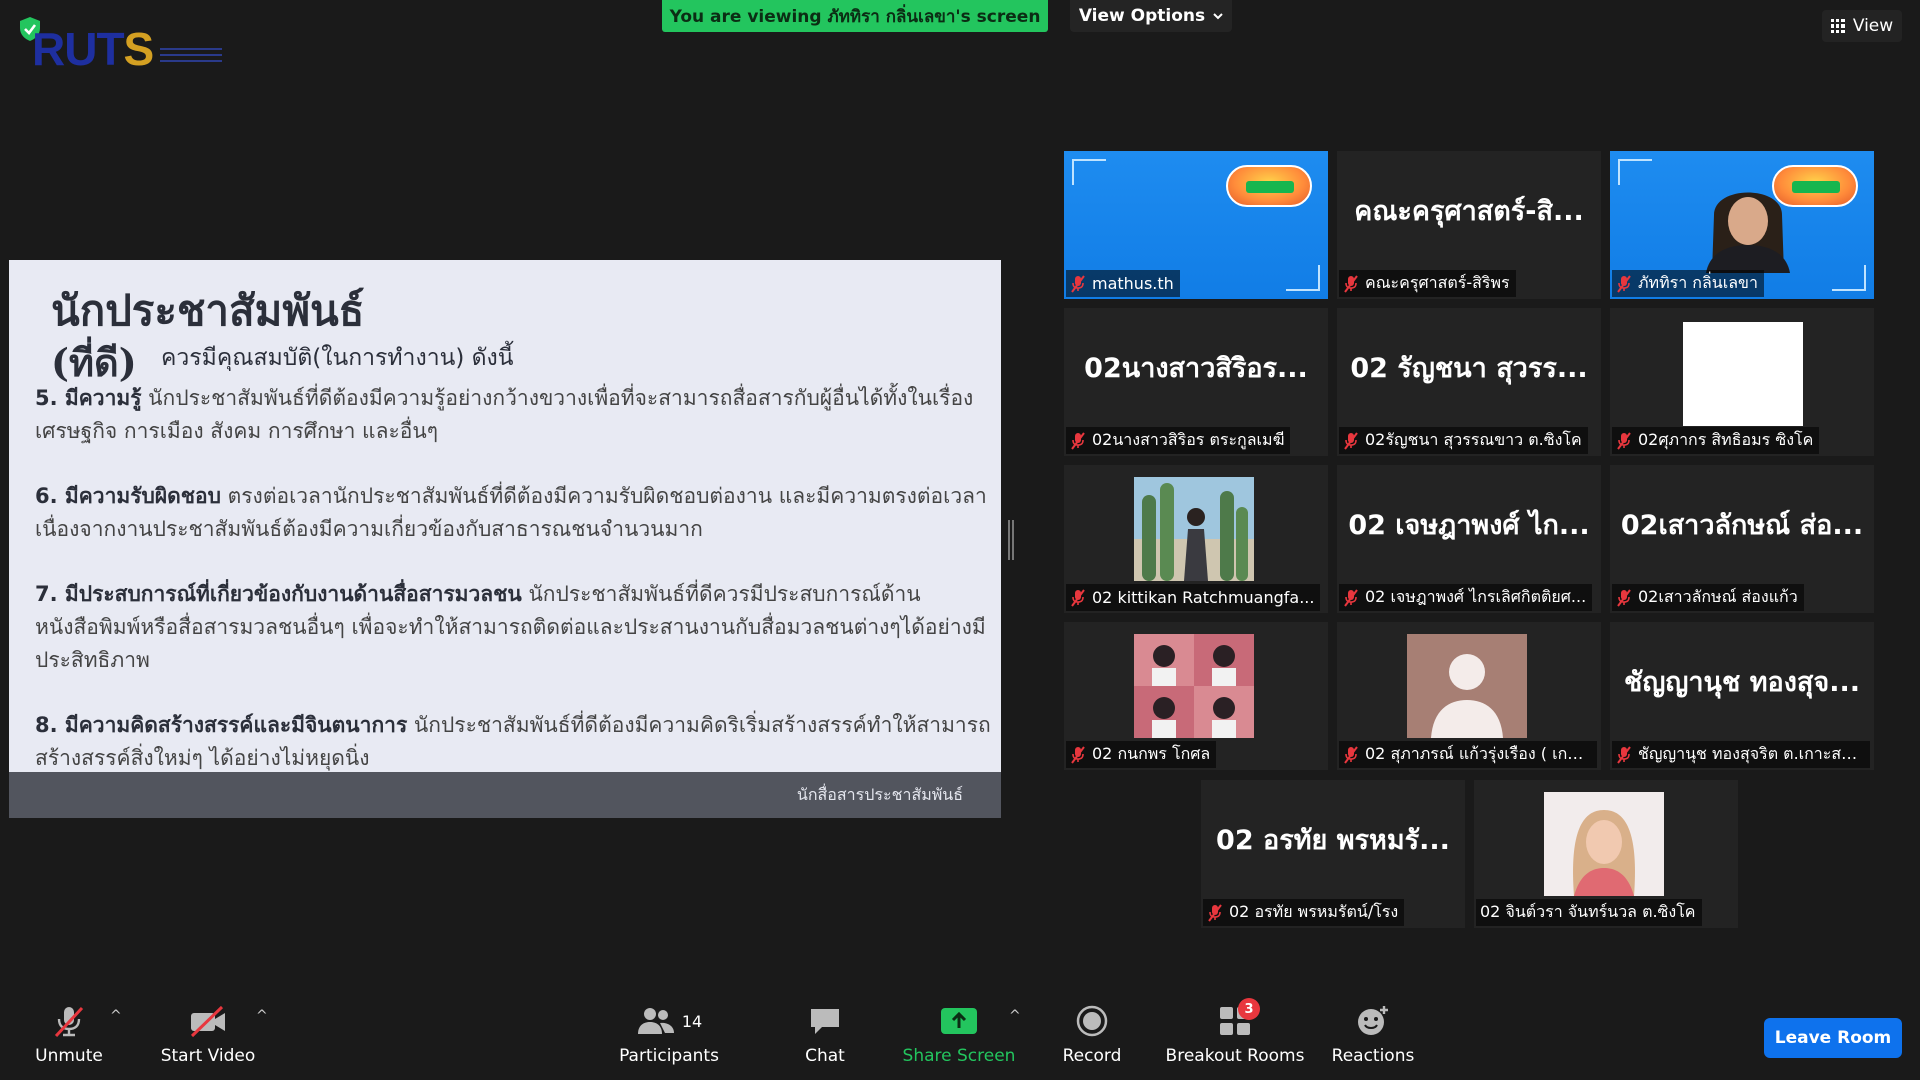 The width and height of the screenshot is (1920, 1080). What do you see at coordinates (116, 1016) in the screenshot?
I see `audio-options-caret: ^` at bounding box center [116, 1016].